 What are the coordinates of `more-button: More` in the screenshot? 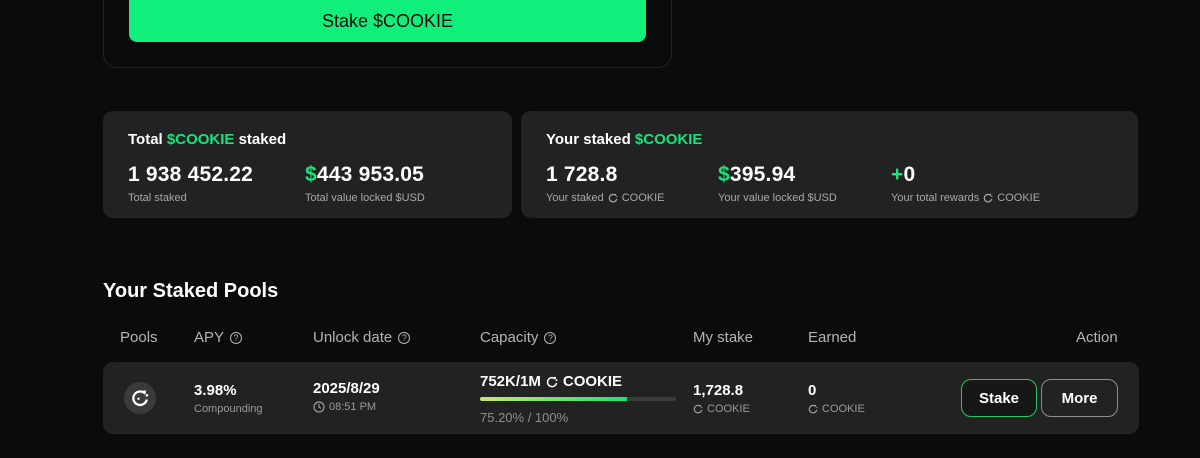 It's located at (1079, 398).